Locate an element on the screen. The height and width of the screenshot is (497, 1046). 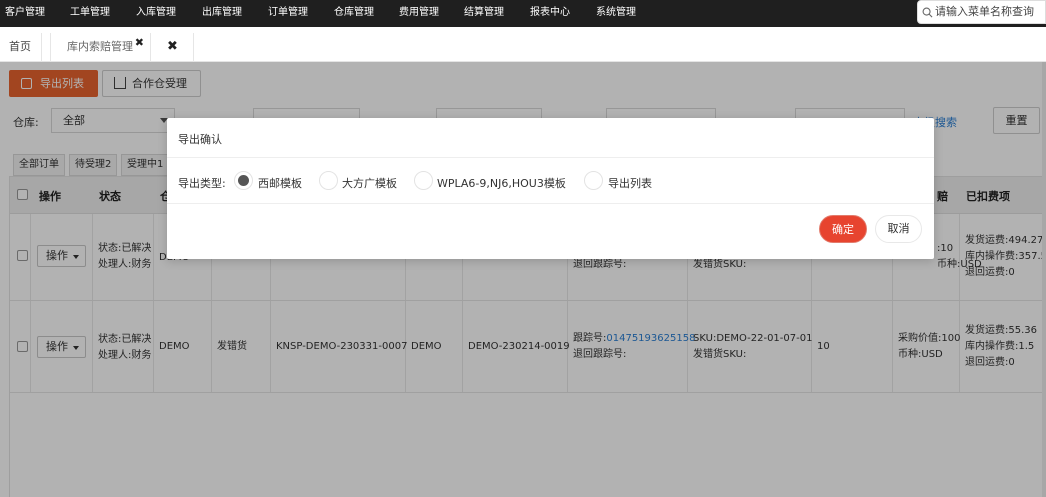
nav-customer-management: 客户管理 is located at coordinates (25, 13).